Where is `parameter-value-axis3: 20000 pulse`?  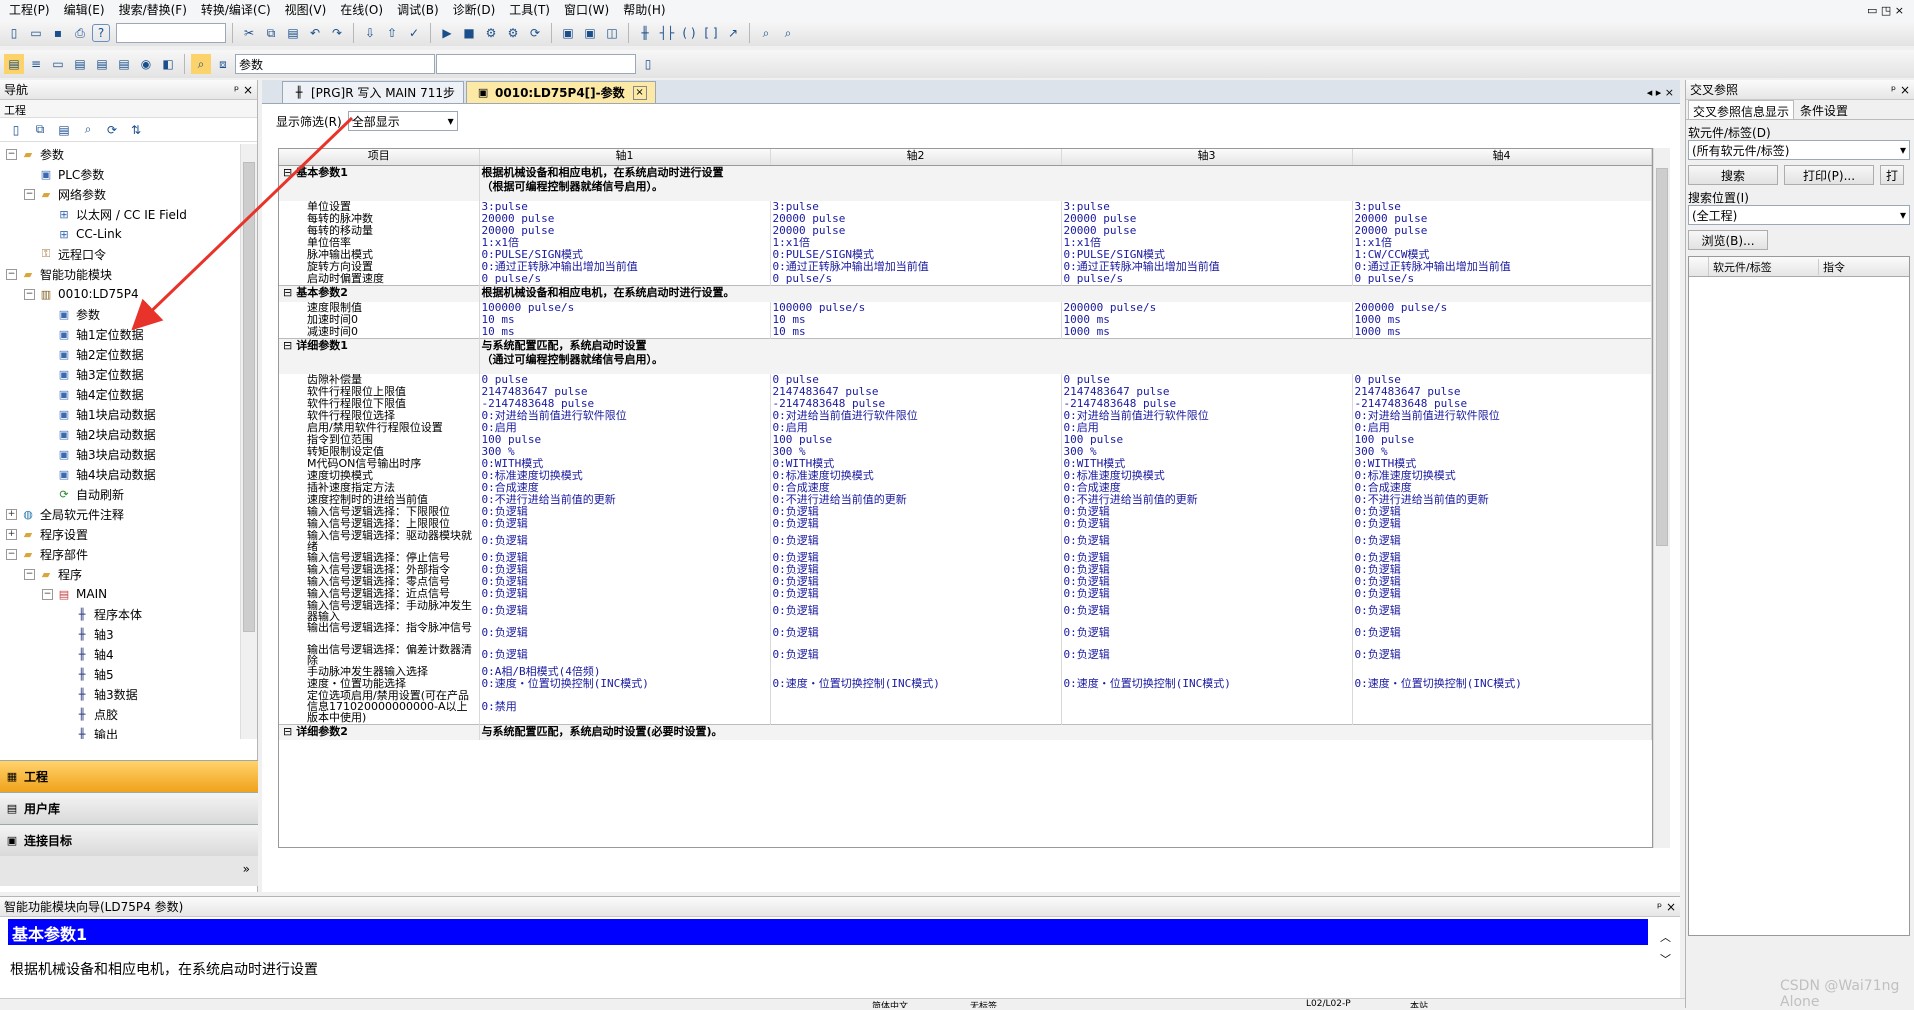 parameter-value-axis3: 20000 pulse is located at coordinates (1207, 219).